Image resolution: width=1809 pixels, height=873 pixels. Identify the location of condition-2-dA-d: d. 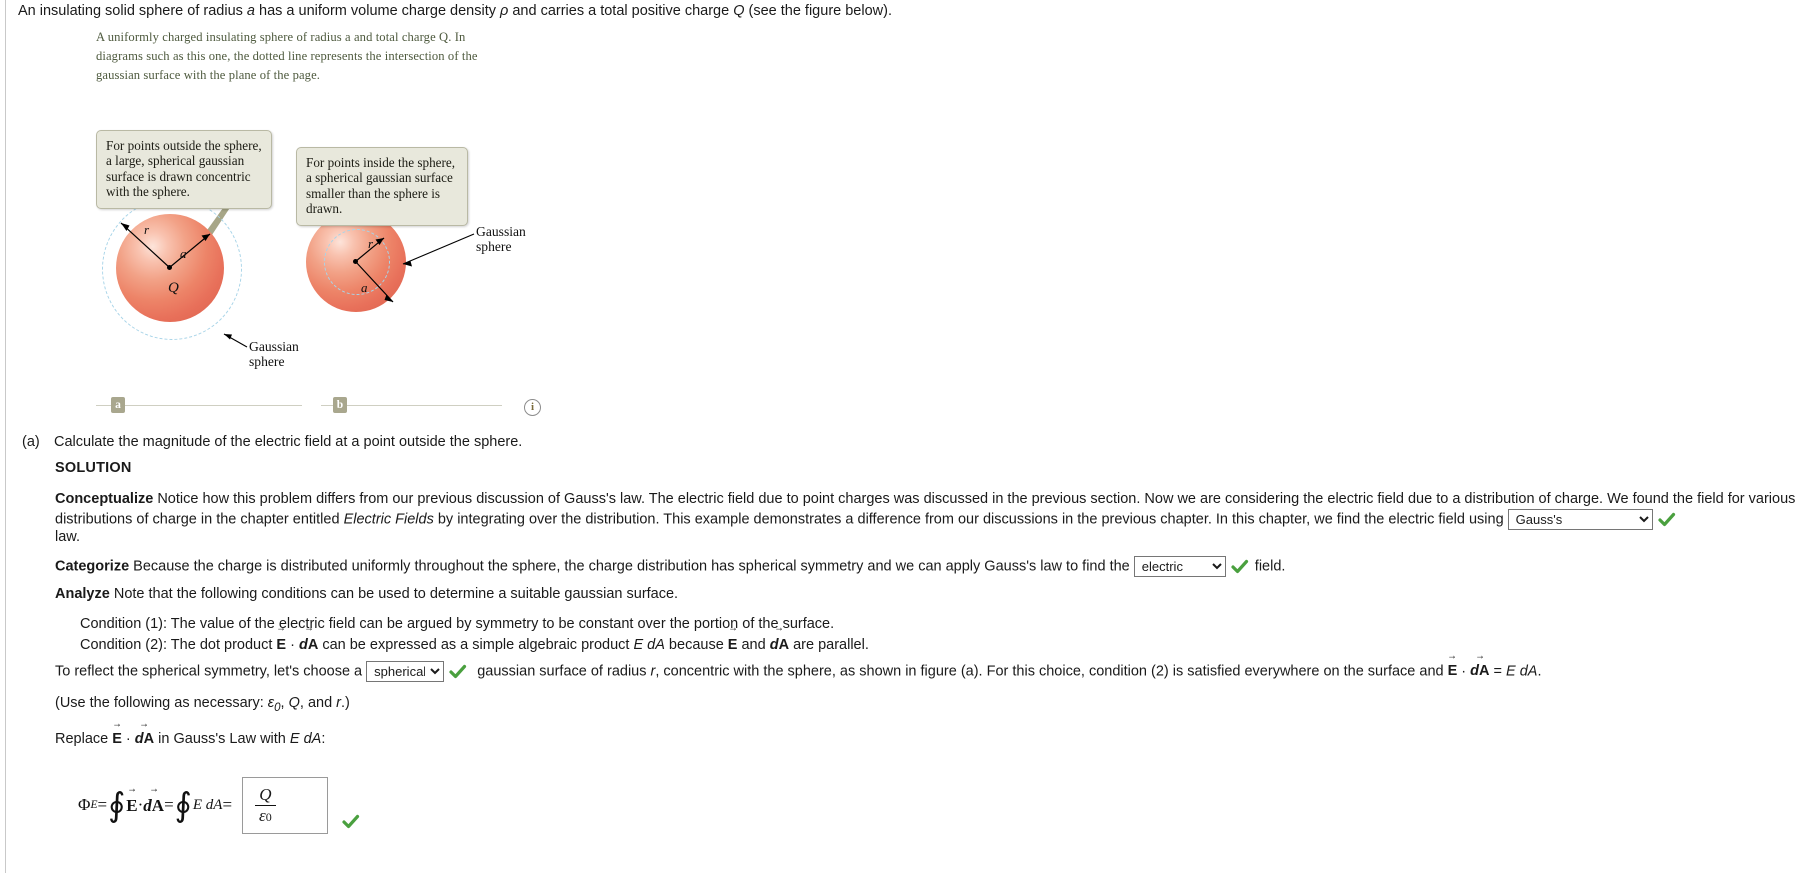
(303, 645).